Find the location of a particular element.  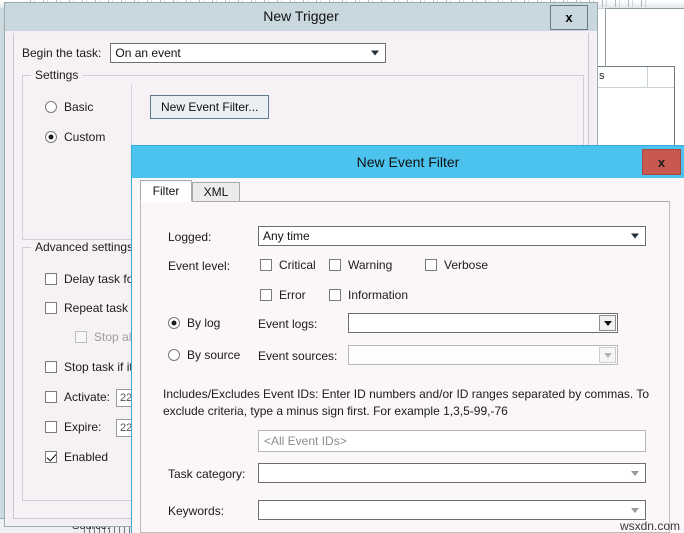

background-table-header-divider is located at coordinates (647, 77).